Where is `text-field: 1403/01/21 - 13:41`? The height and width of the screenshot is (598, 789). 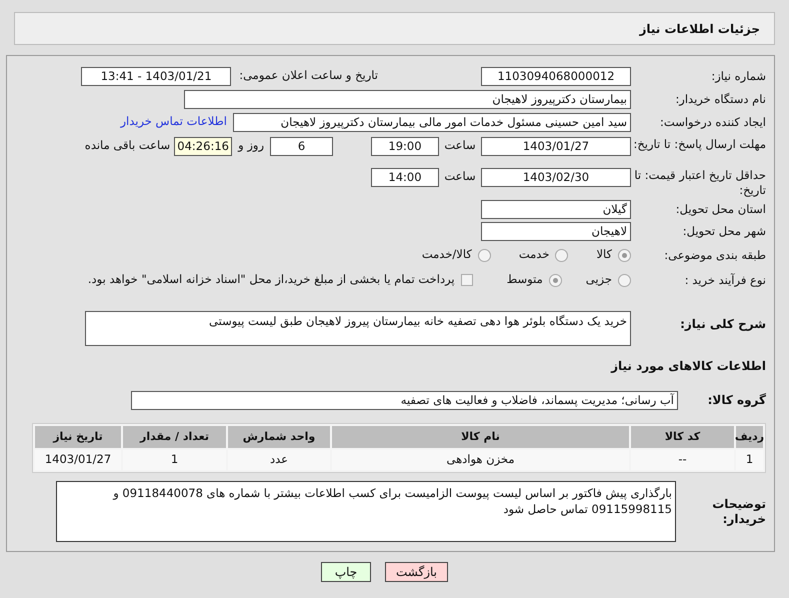
text-field: 1403/01/21 - 13:41 is located at coordinates (156, 76).